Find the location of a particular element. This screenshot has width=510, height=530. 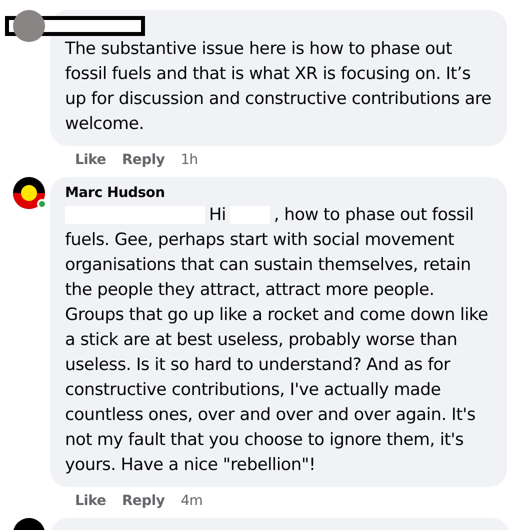

author-name: Marc Hudson is located at coordinates (278, 193).